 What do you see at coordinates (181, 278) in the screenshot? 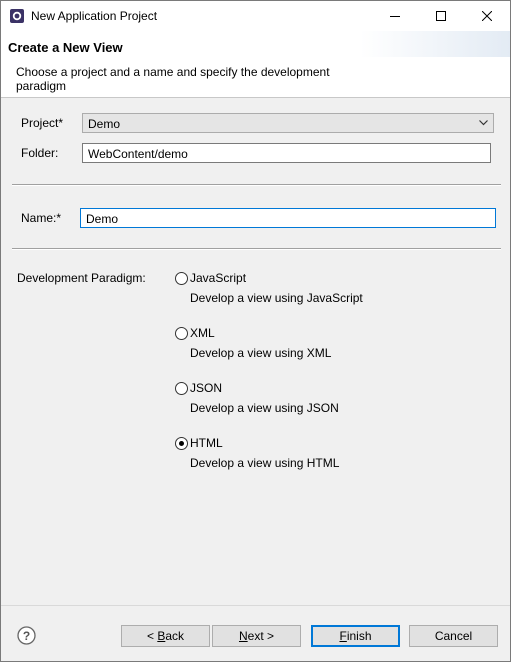
I see `radio-javascript` at bounding box center [181, 278].